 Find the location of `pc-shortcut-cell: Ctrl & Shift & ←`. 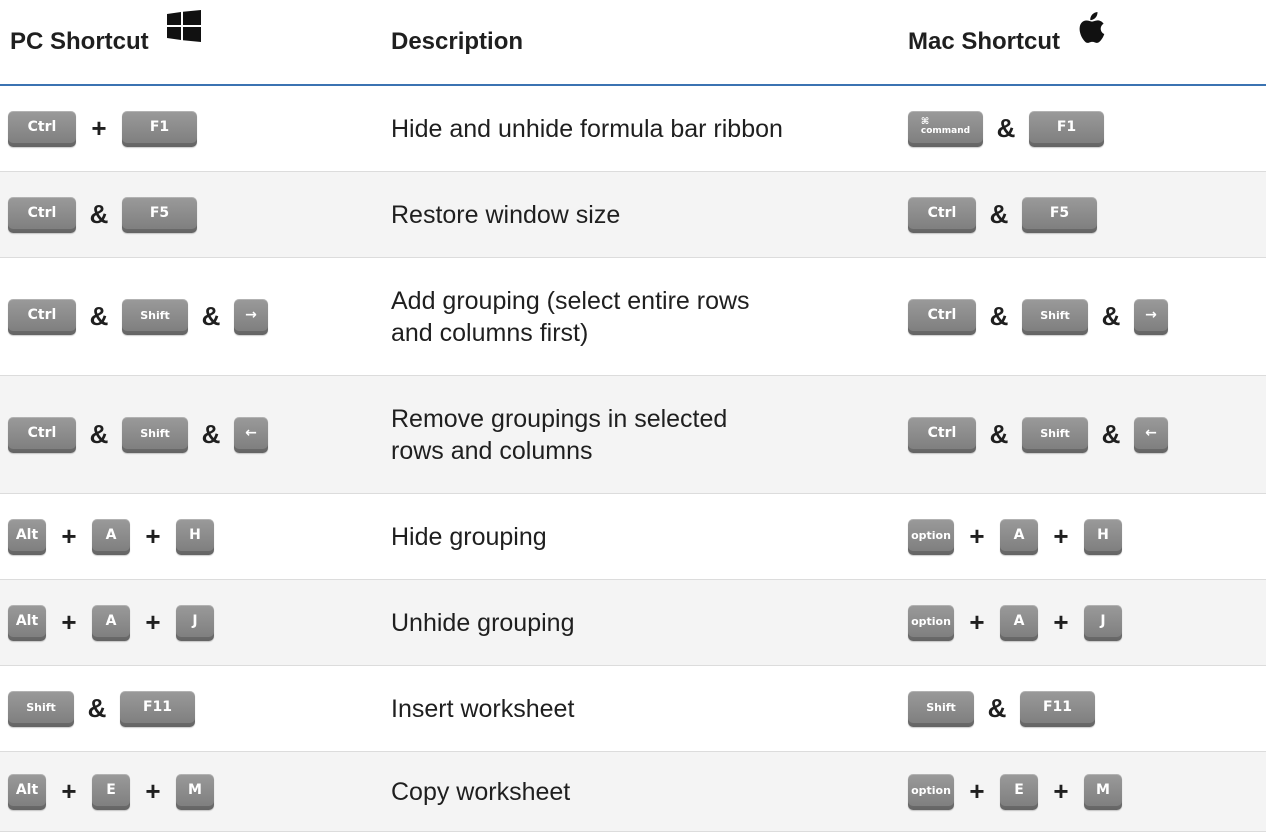

pc-shortcut-cell: Ctrl & Shift & ← is located at coordinates (138, 434).